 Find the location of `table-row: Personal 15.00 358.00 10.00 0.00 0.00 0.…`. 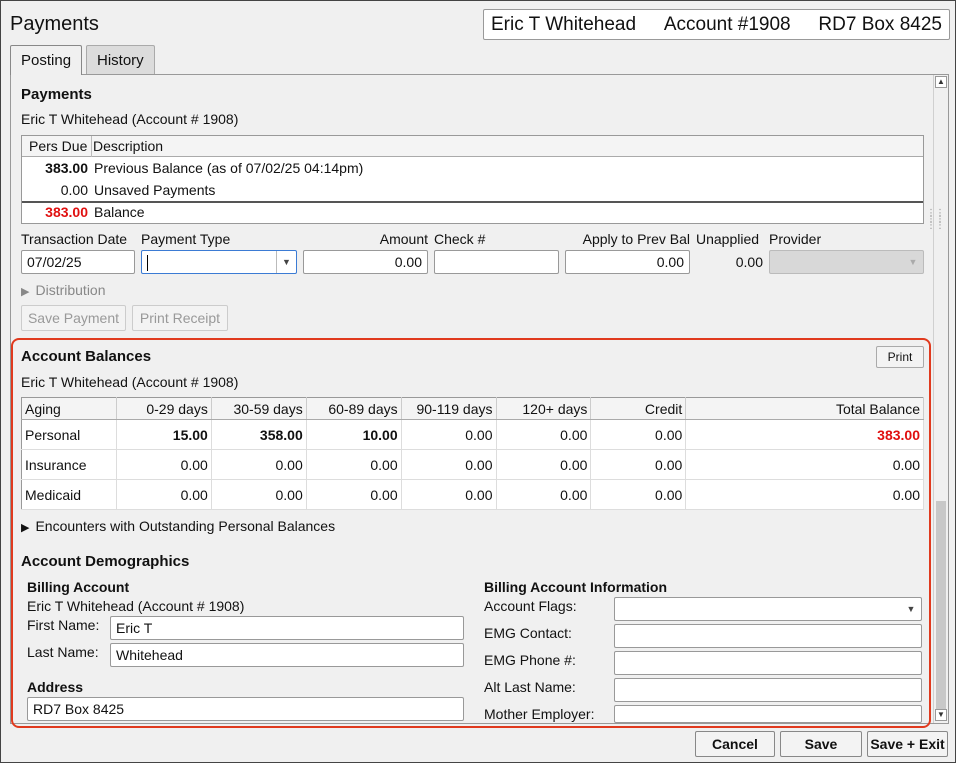

table-row: Personal 15.00 358.00 10.00 0.00 0.00 0.… is located at coordinates (472, 434).